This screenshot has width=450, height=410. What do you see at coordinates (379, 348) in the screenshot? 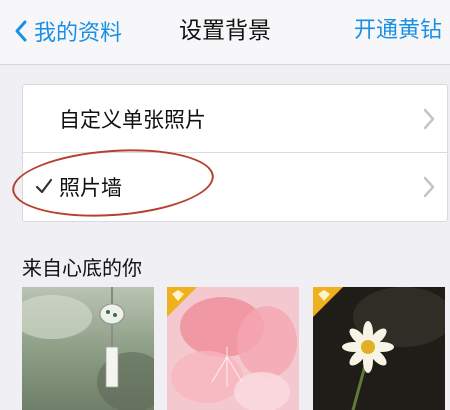
I see `background-thumbnail-daisy` at bounding box center [379, 348].